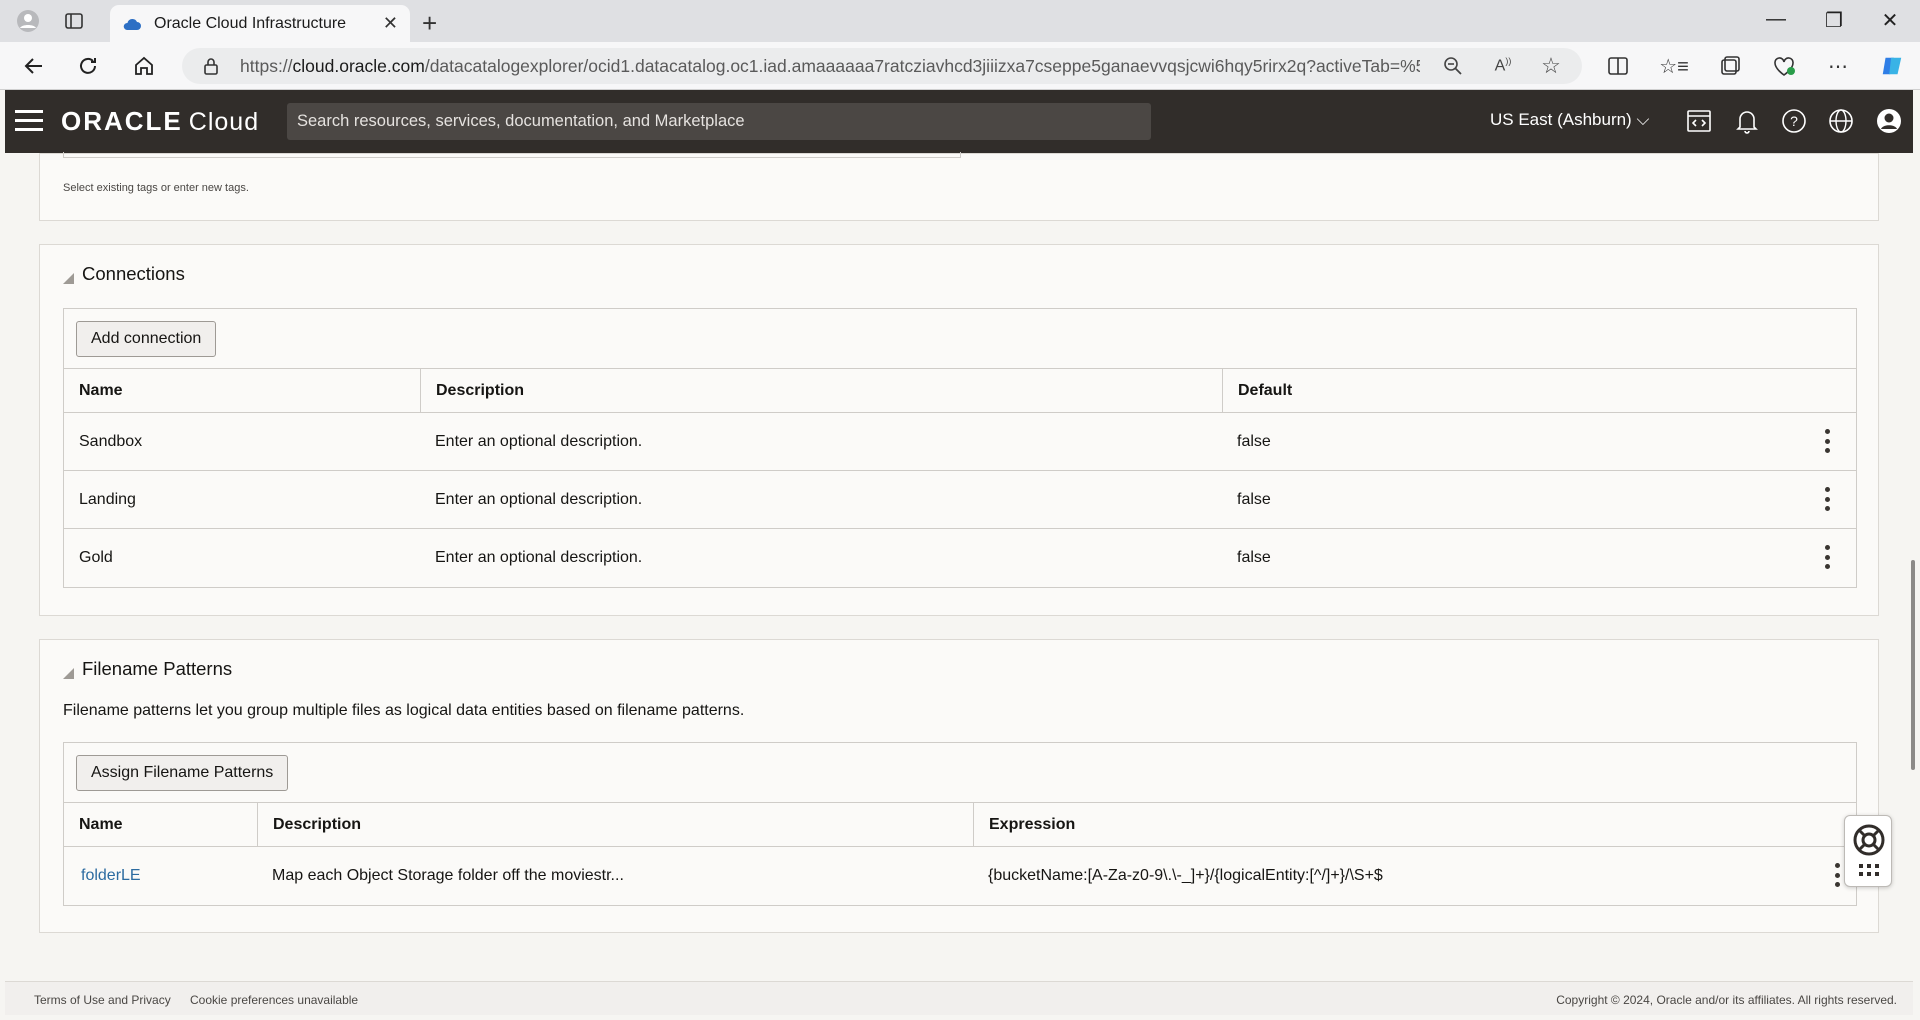  What do you see at coordinates (960, 339) in the screenshot?
I see `connections-toolbar: Add connection` at bounding box center [960, 339].